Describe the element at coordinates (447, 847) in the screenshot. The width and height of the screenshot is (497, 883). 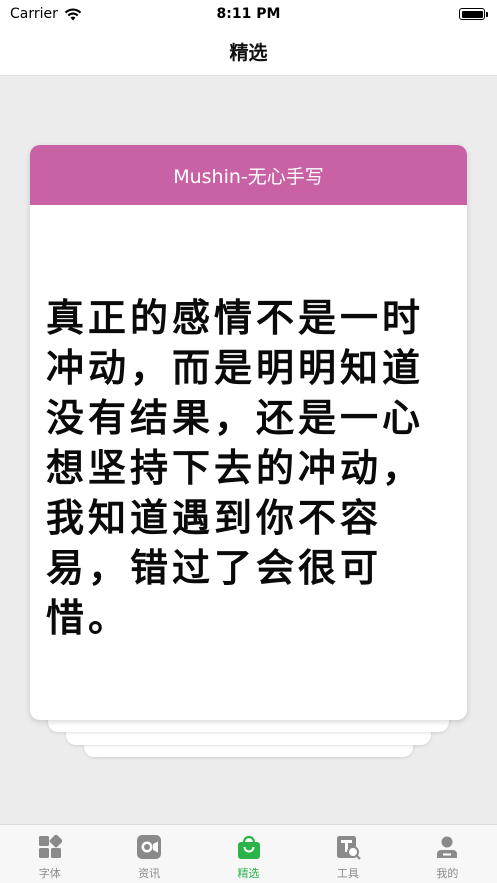
I see `profile-icon` at that location.